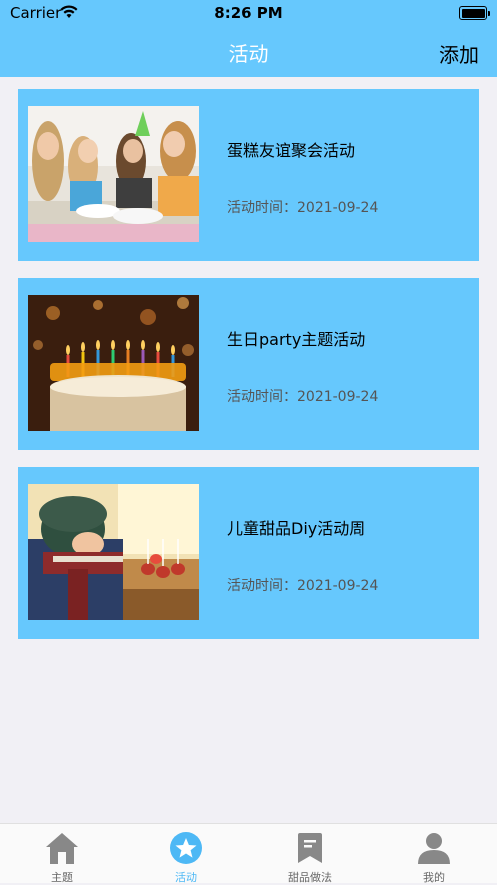 Image resolution: width=497 pixels, height=885 pixels. I want to click on tab-mine: 我的, so click(434, 856).